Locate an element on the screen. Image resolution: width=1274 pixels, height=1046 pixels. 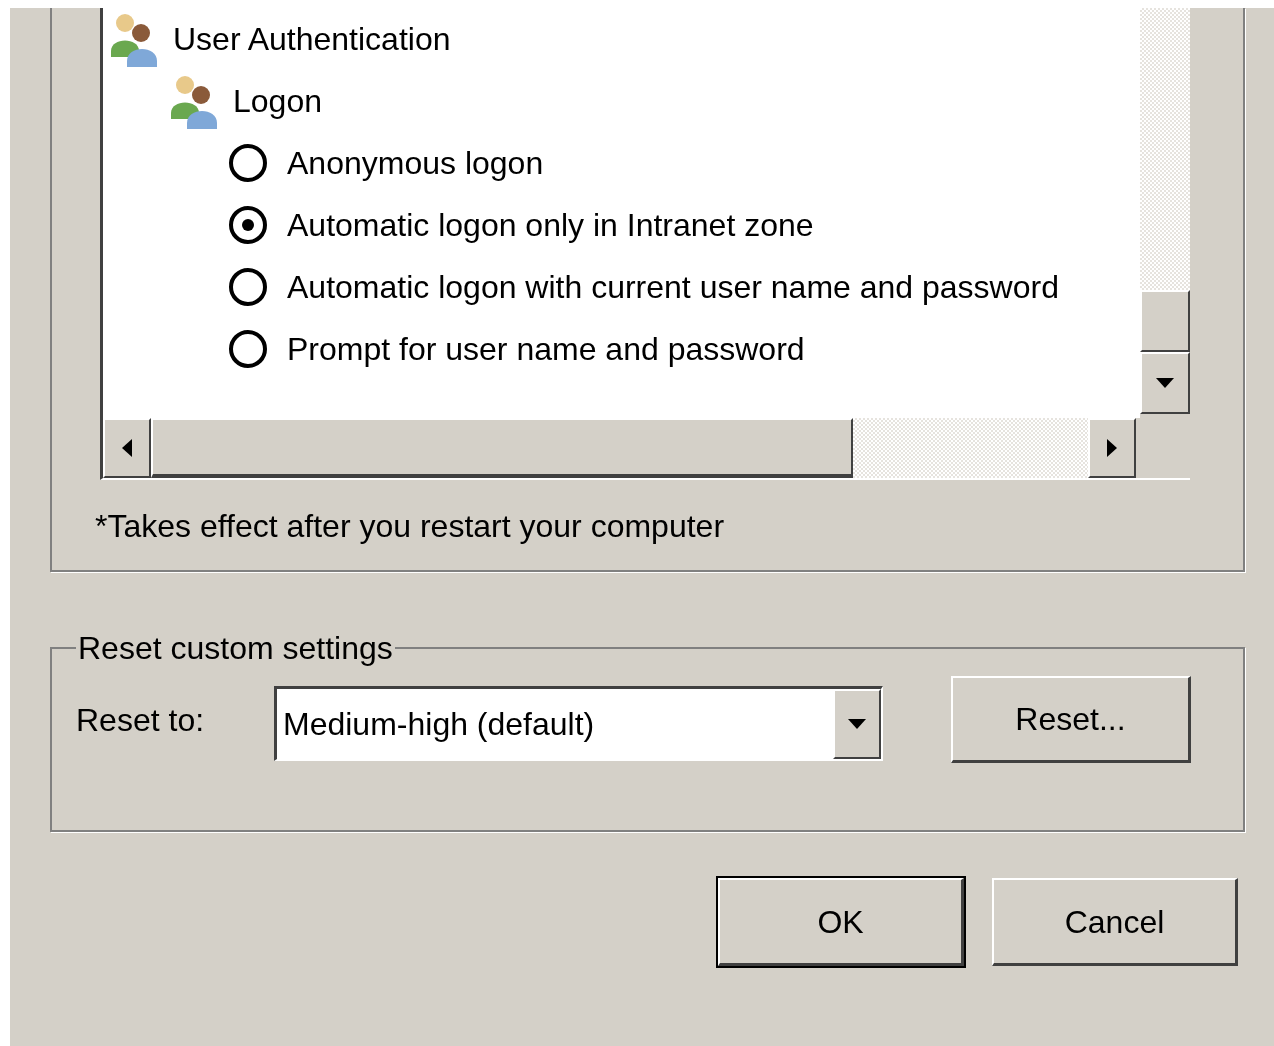
option-label: Automatic logon with current user name and password is located at coordinates (673, 287).